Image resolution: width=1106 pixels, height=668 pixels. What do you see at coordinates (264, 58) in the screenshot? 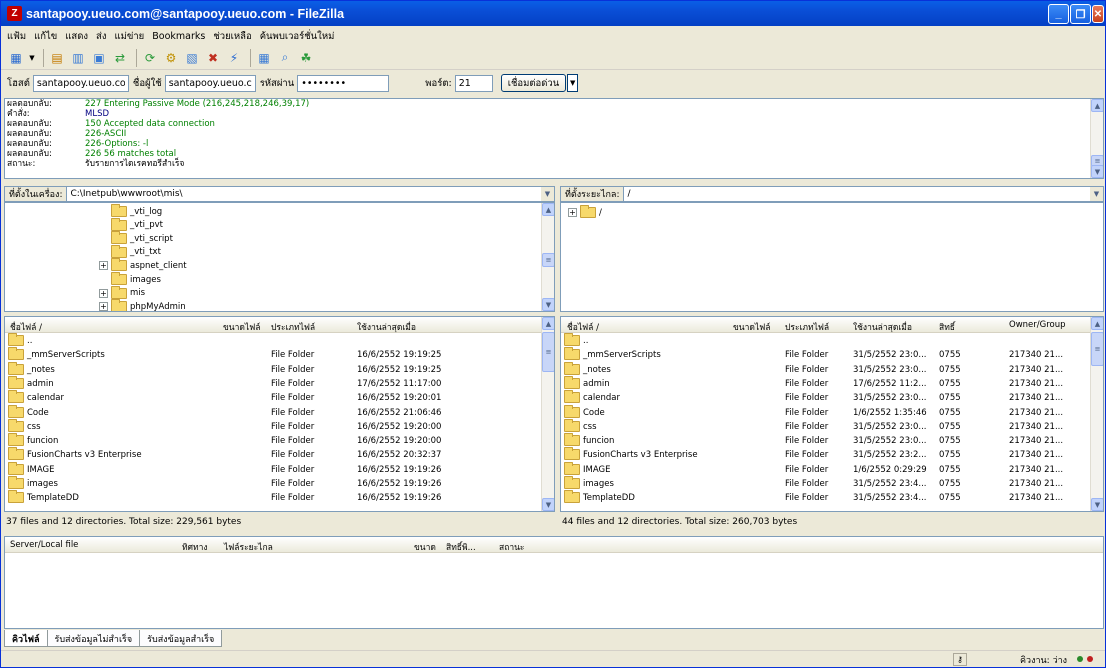
I see `directory-compare-icon: ▦` at bounding box center [264, 58].